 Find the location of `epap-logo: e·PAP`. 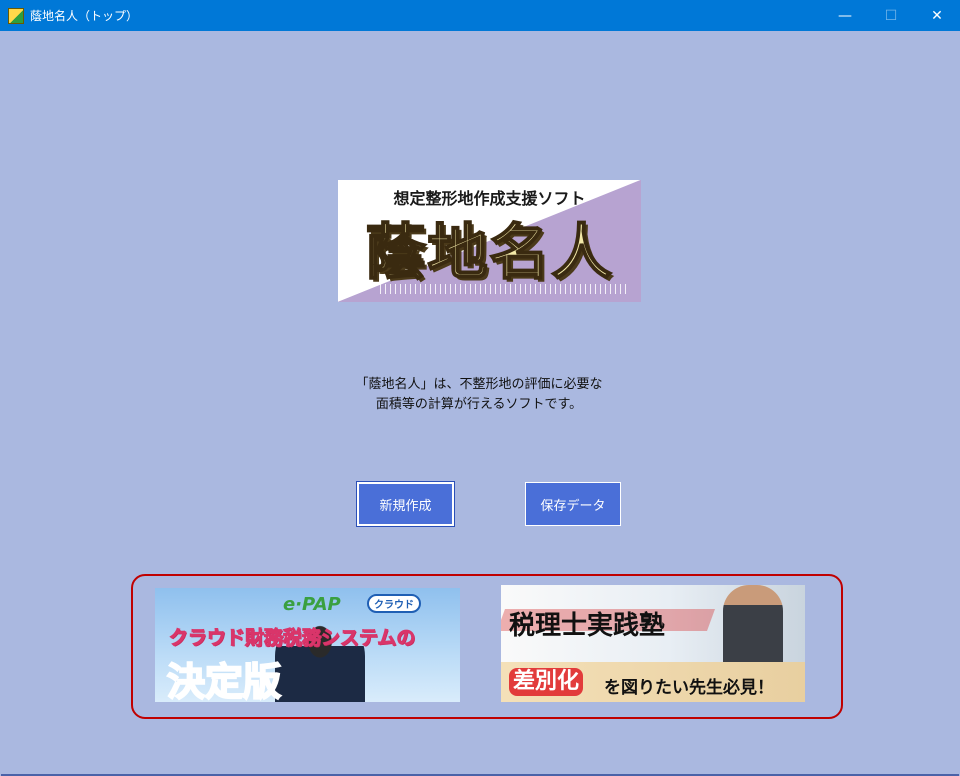

epap-logo: e·PAP is located at coordinates (312, 604).